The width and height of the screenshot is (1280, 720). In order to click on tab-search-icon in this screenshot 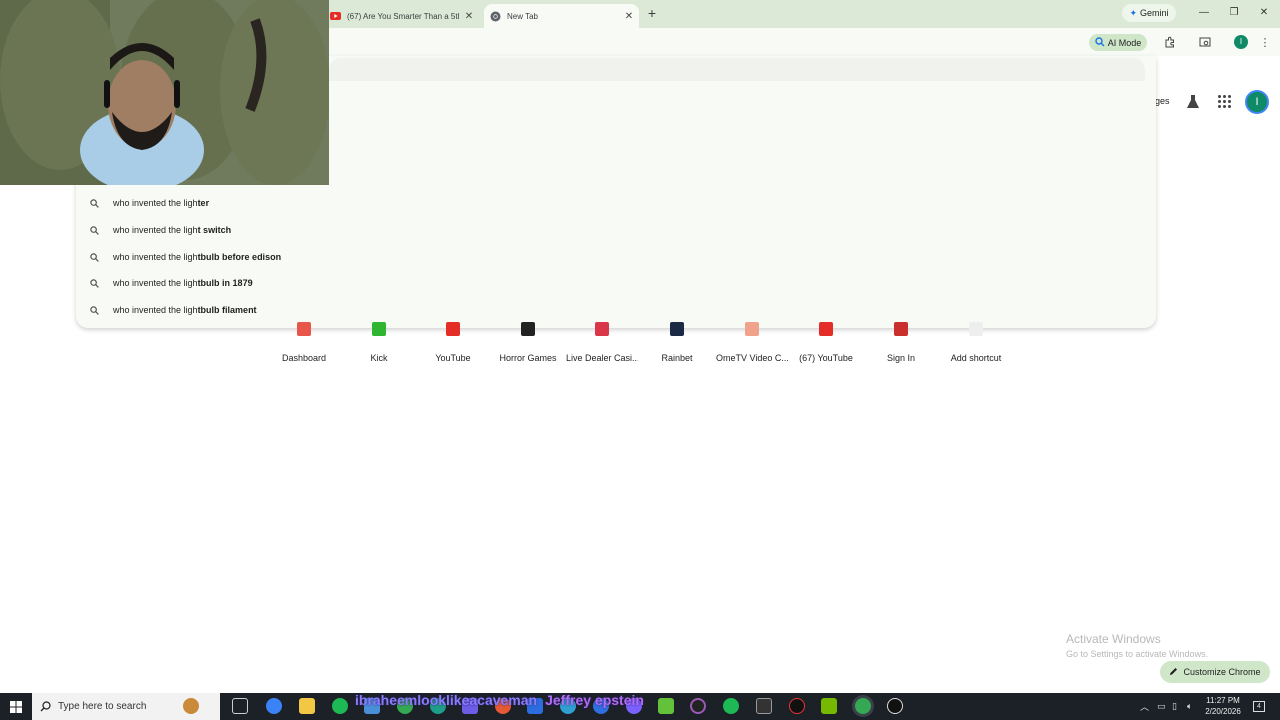, I will do `click(1205, 42)`.